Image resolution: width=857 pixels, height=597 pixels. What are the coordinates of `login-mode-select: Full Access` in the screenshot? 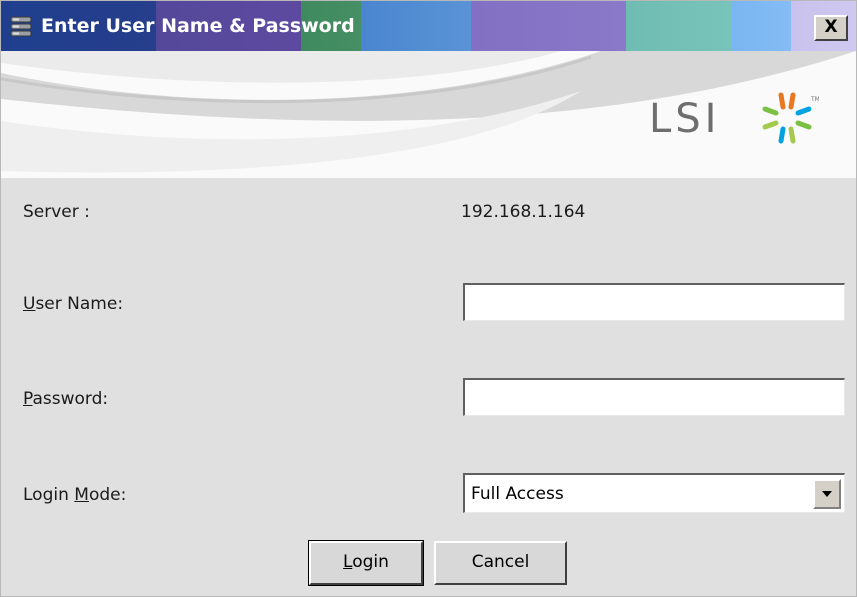 It's located at (654, 493).